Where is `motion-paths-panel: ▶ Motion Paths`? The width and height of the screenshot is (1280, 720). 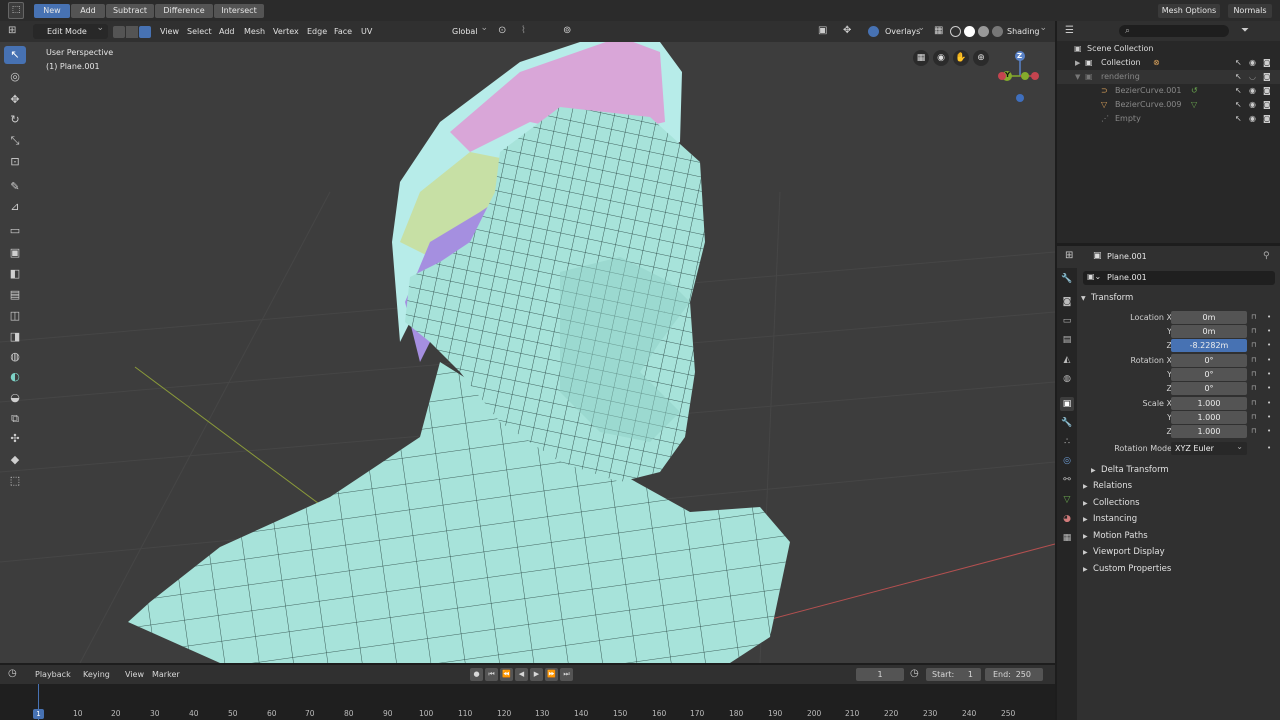
motion-paths-panel: ▶ Motion Paths is located at coordinates (1115, 536).